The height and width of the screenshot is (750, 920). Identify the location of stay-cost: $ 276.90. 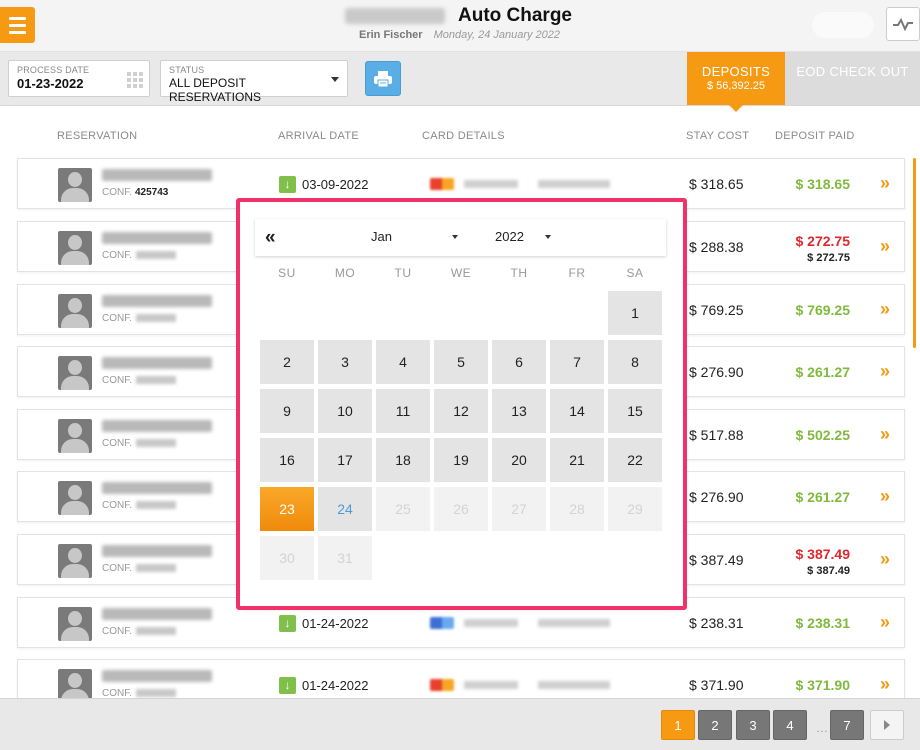
(716, 497).